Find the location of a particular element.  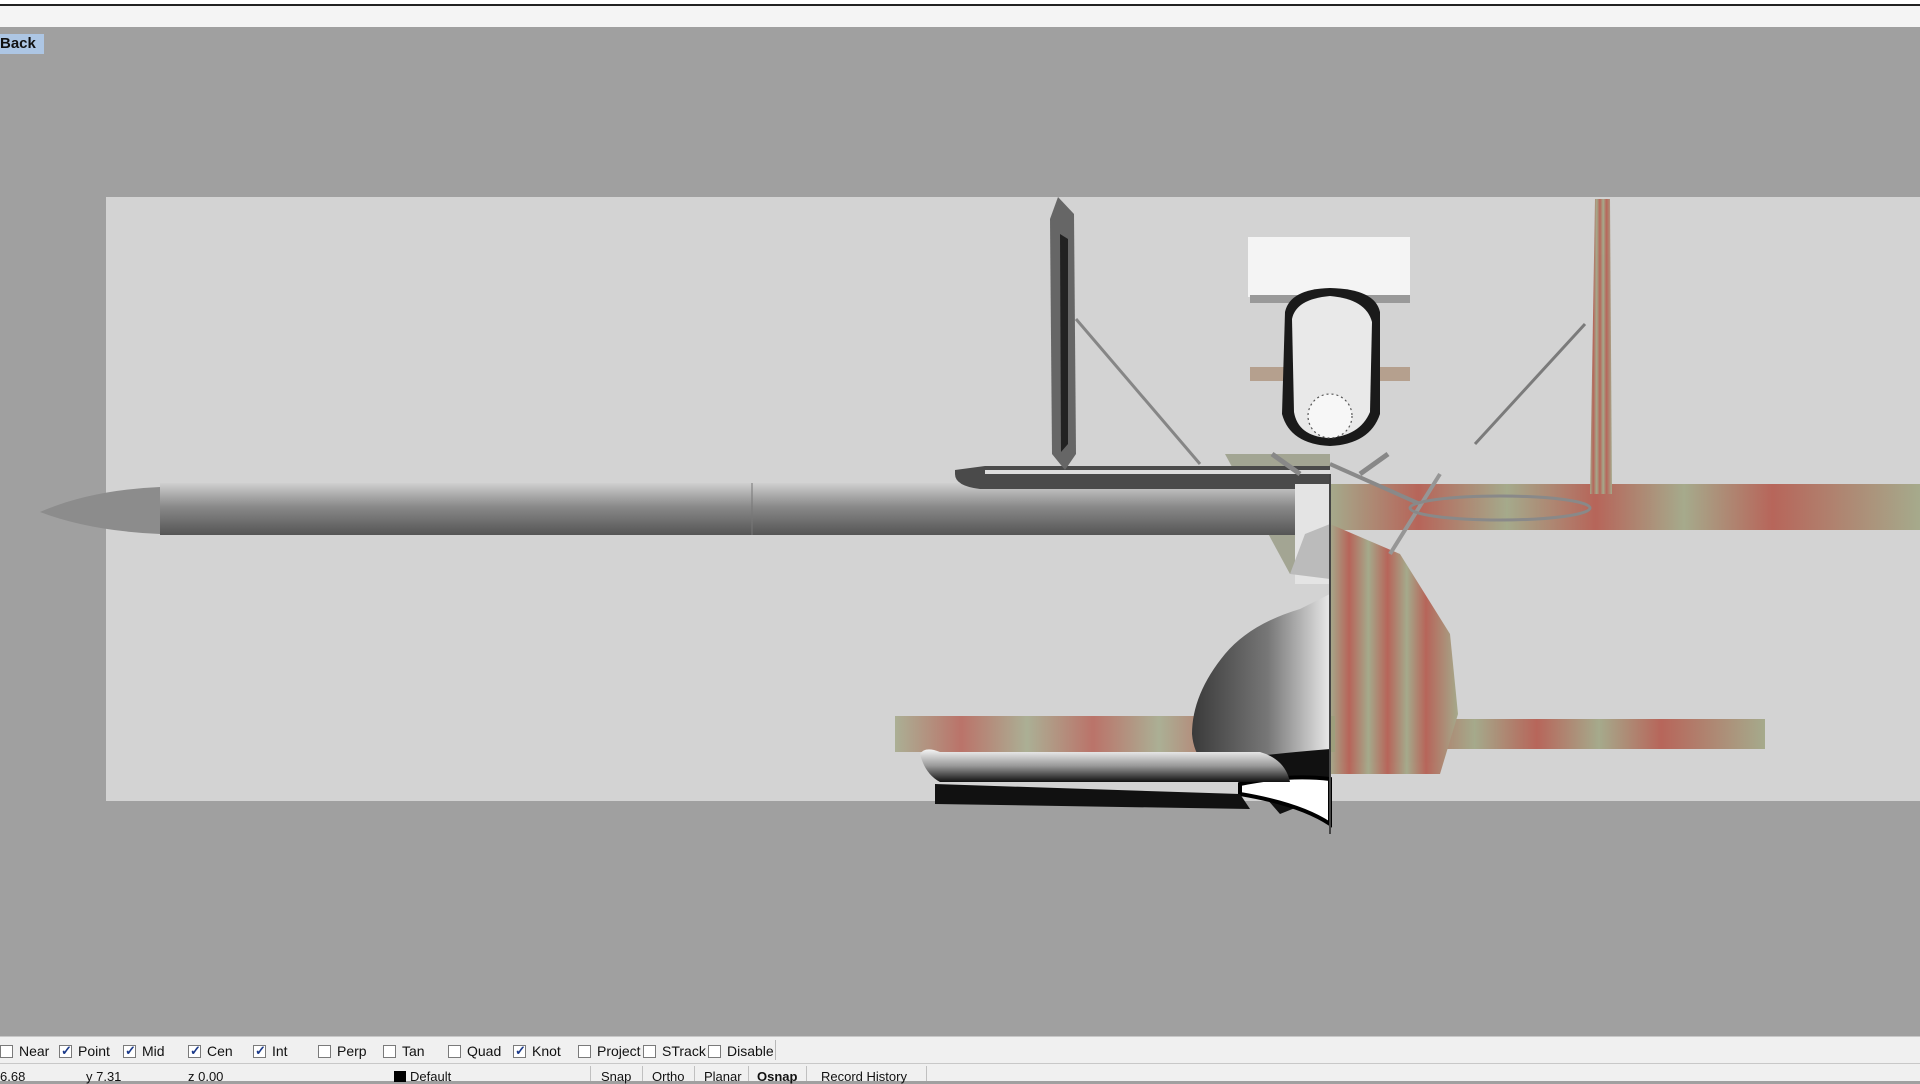

osnap-knot: Knot is located at coordinates (537, 1051).